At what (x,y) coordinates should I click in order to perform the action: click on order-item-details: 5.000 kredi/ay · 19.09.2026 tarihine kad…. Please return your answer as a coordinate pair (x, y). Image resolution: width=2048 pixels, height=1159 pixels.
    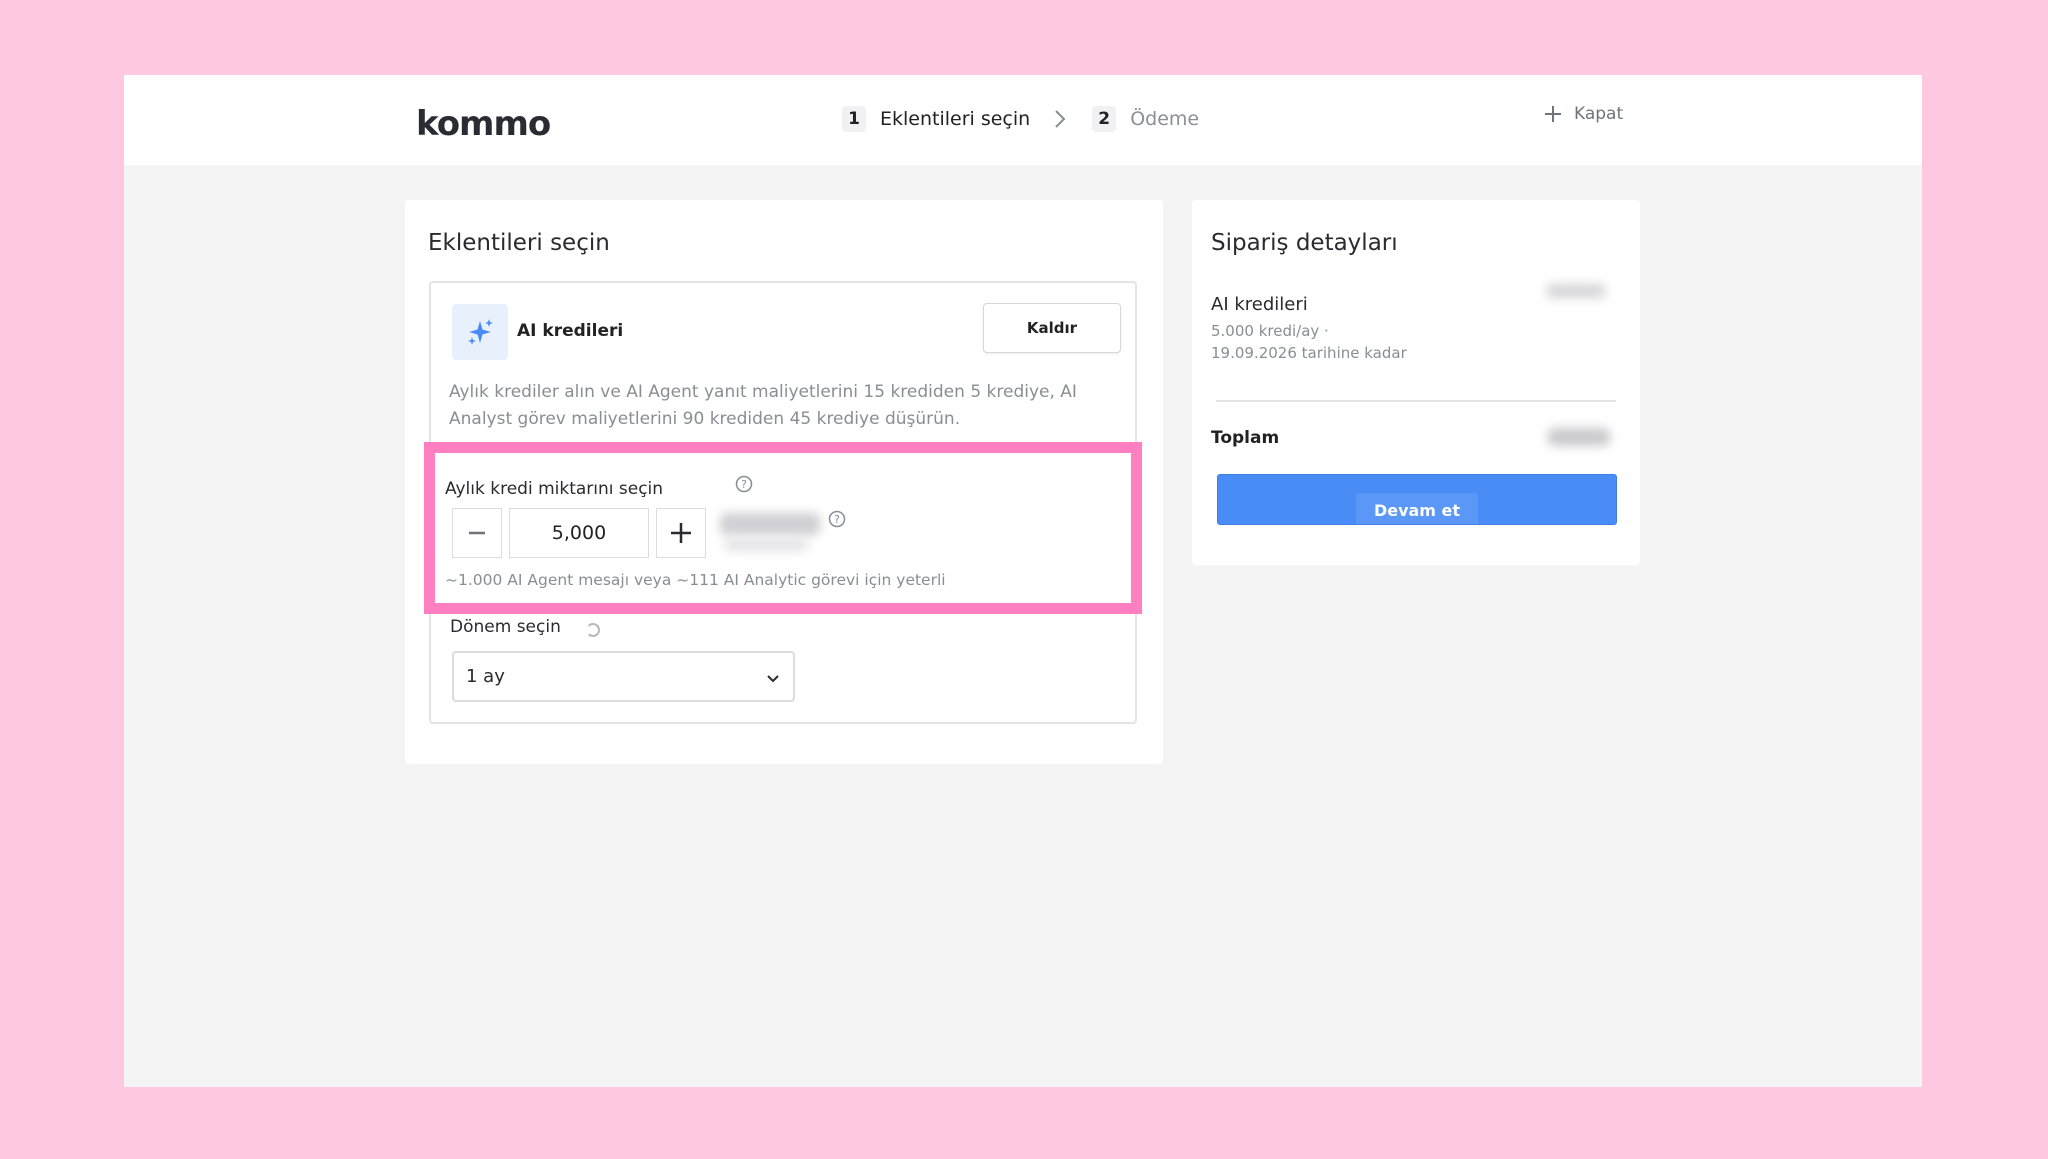
    Looking at the image, I should click on (1309, 342).